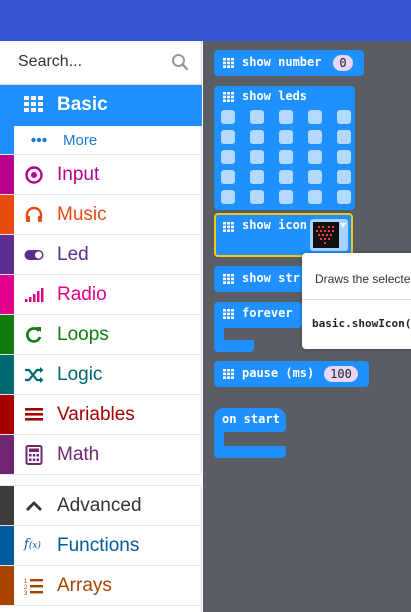 This screenshot has width=411, height=612. What do you see at coordinates (34, 455) in the screenshot?
I see `calculator-icon` at bounding box center [34, 455].